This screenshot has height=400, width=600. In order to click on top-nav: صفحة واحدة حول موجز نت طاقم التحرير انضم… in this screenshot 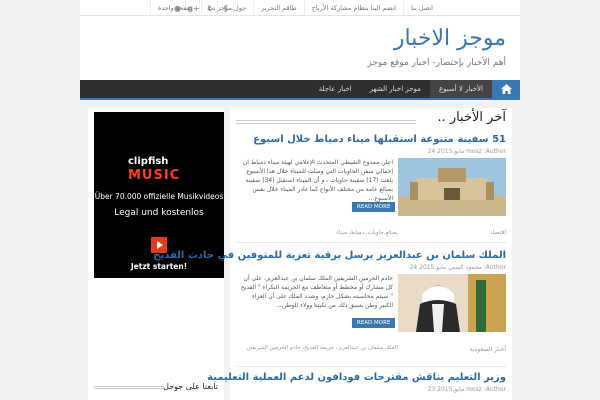, I will do `click(294, 8)`.